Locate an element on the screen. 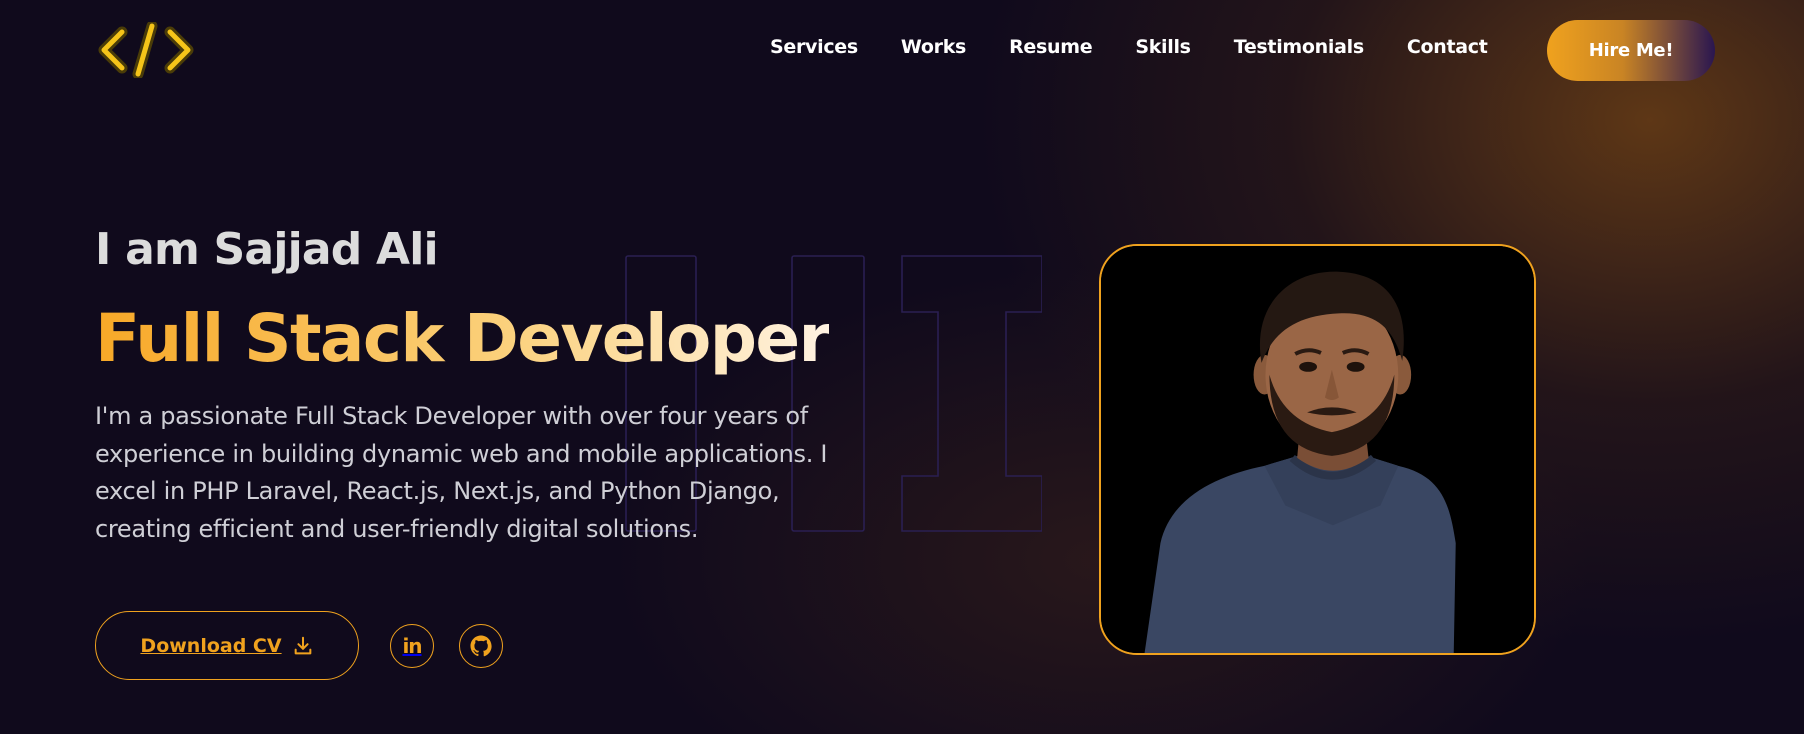 The width and height of the screenshot is (1804, 734). nav-skills: Skills is located at coordinates (1163, 47).